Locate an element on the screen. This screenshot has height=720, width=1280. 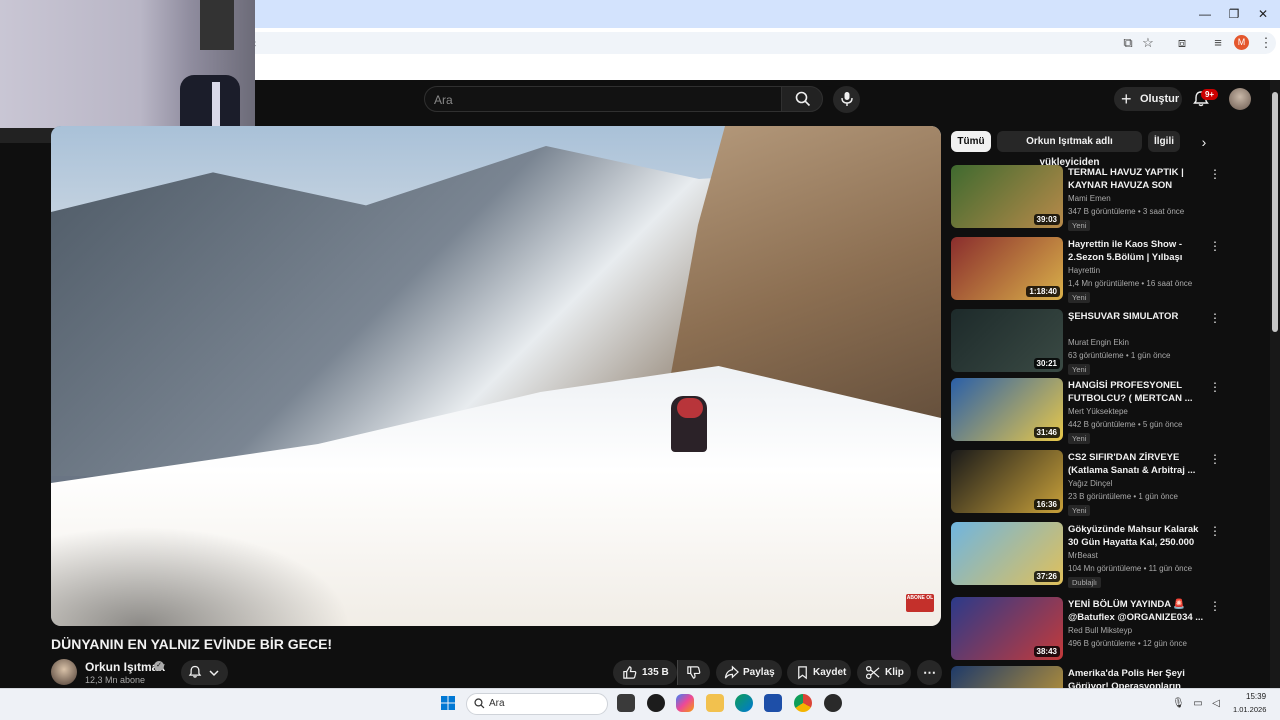
notification-settings-button is located at coordinates (204, 672).